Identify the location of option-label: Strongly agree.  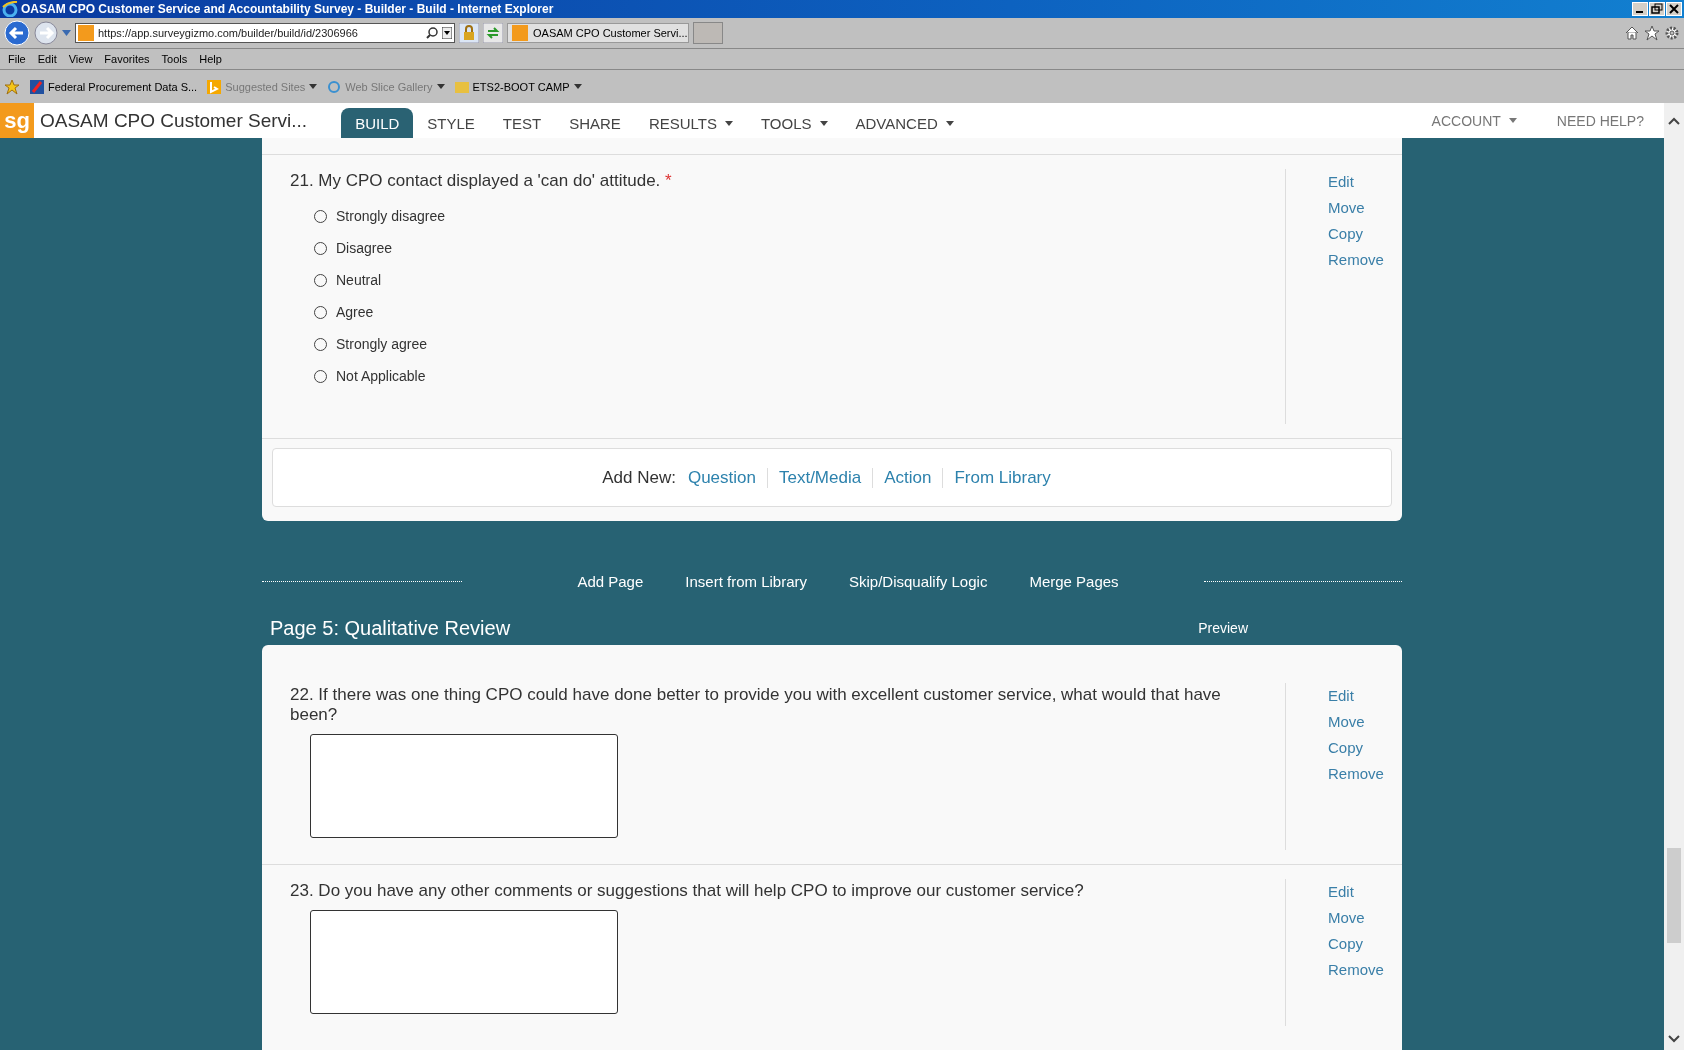
(382, 344).